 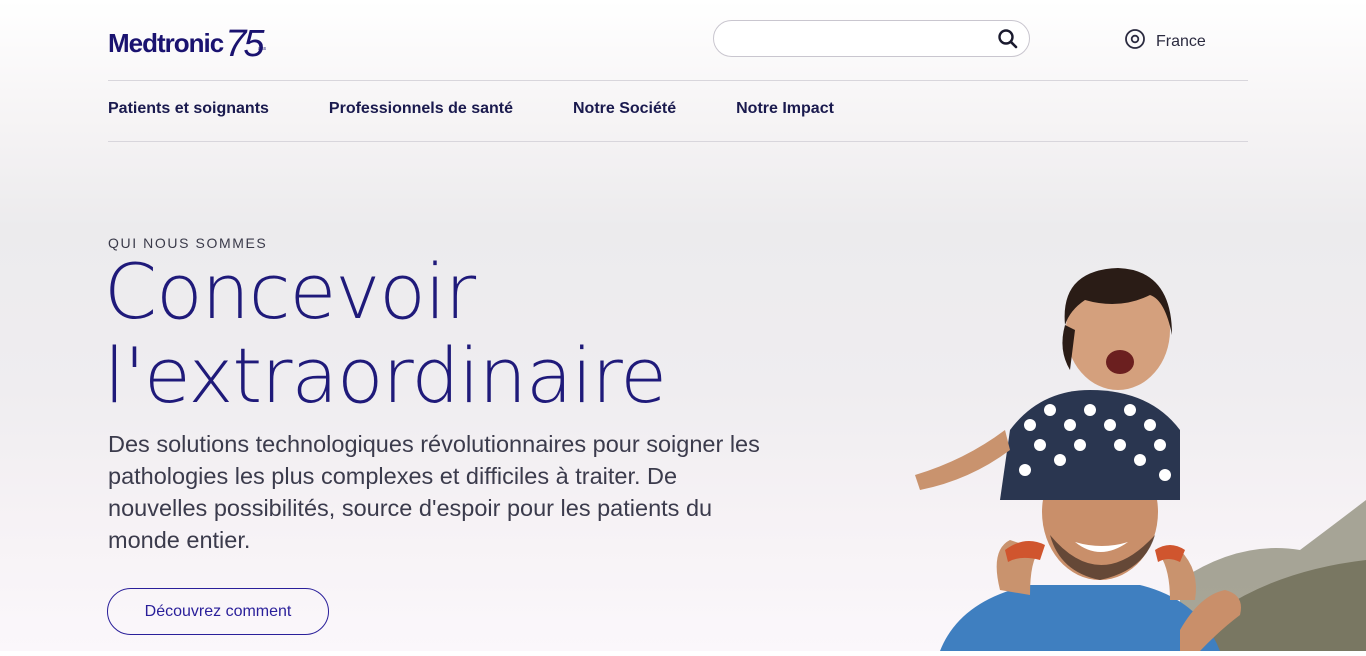 What do you see at coordinates (1360, 325) in the screenshot?
I see `page-scrollbar` at bounding box center [1360, 325].